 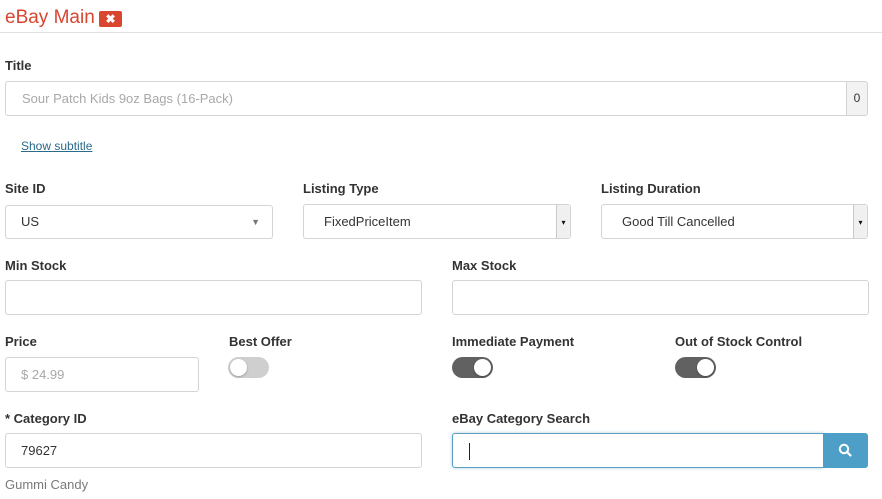 What do you see at coordinates (513, 341) in the screenshot?
I see `immediate-payment-label: Immediate Payment` at bounding box center [513, 341].